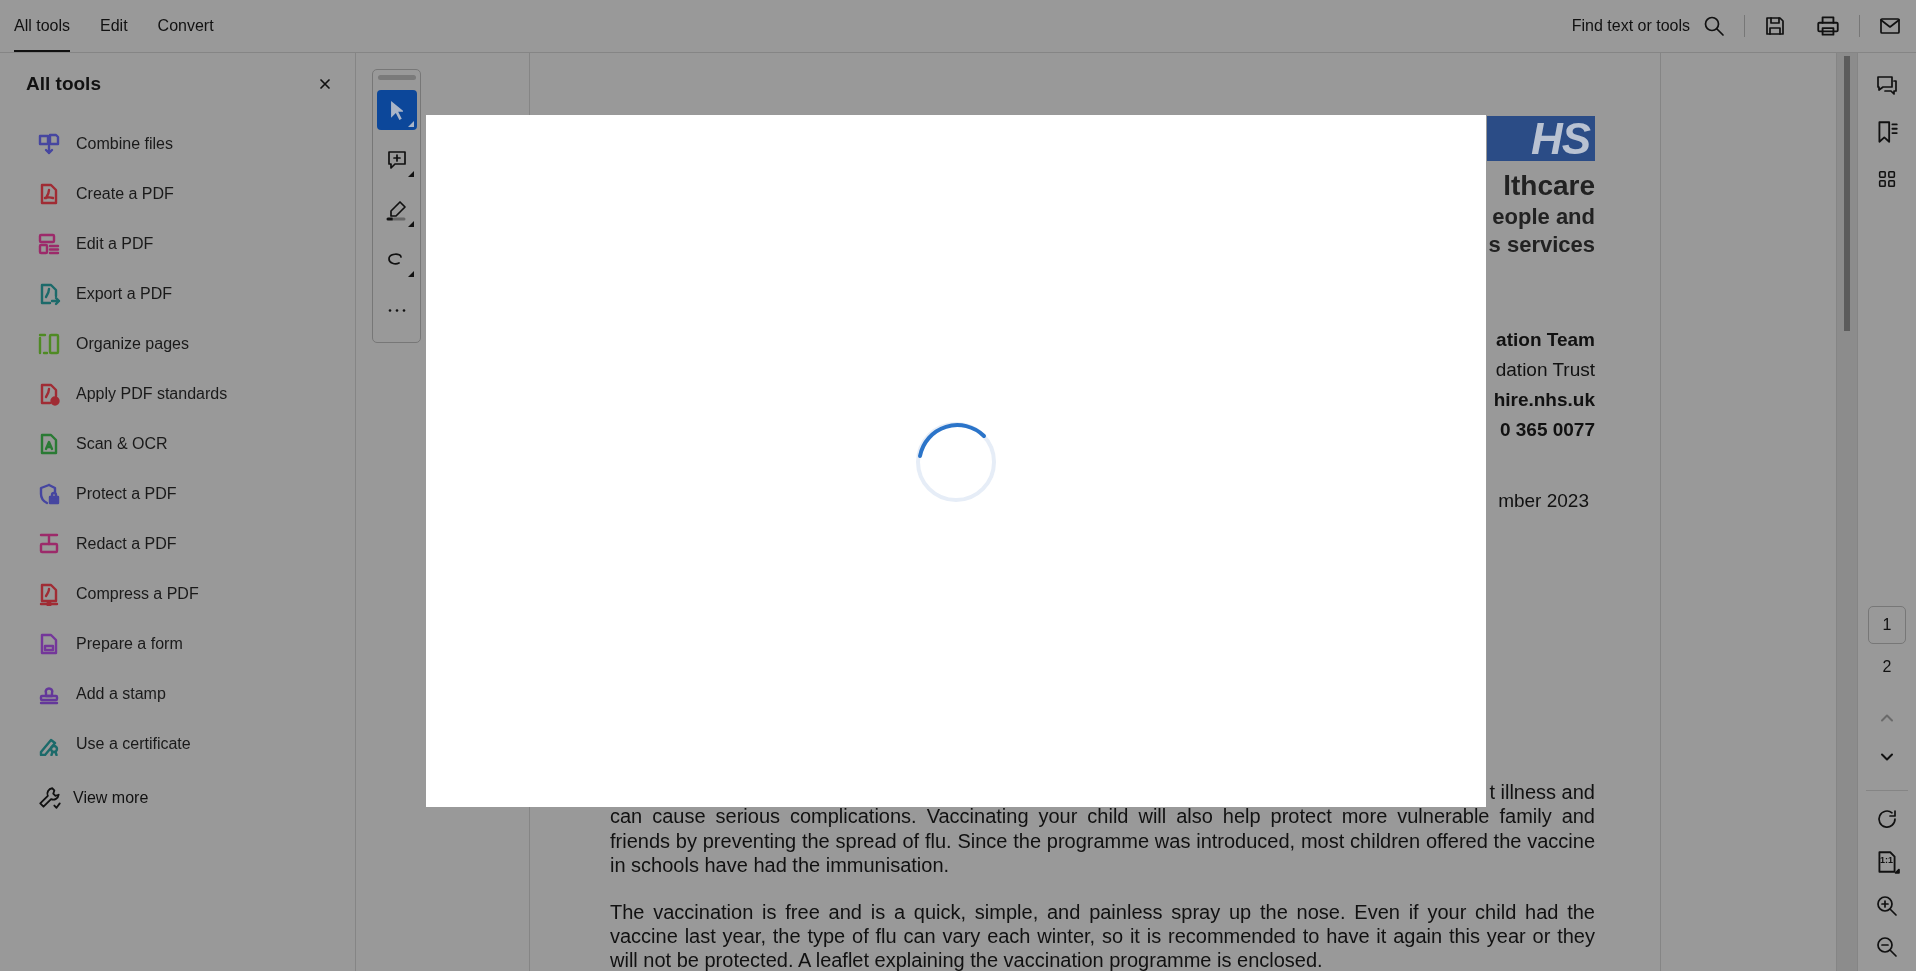 The height and width of the screenshot is (971, 1916). Describe the element at coordinates (1887, 625) in the screenshot. I see `page-number: 1` at that location.